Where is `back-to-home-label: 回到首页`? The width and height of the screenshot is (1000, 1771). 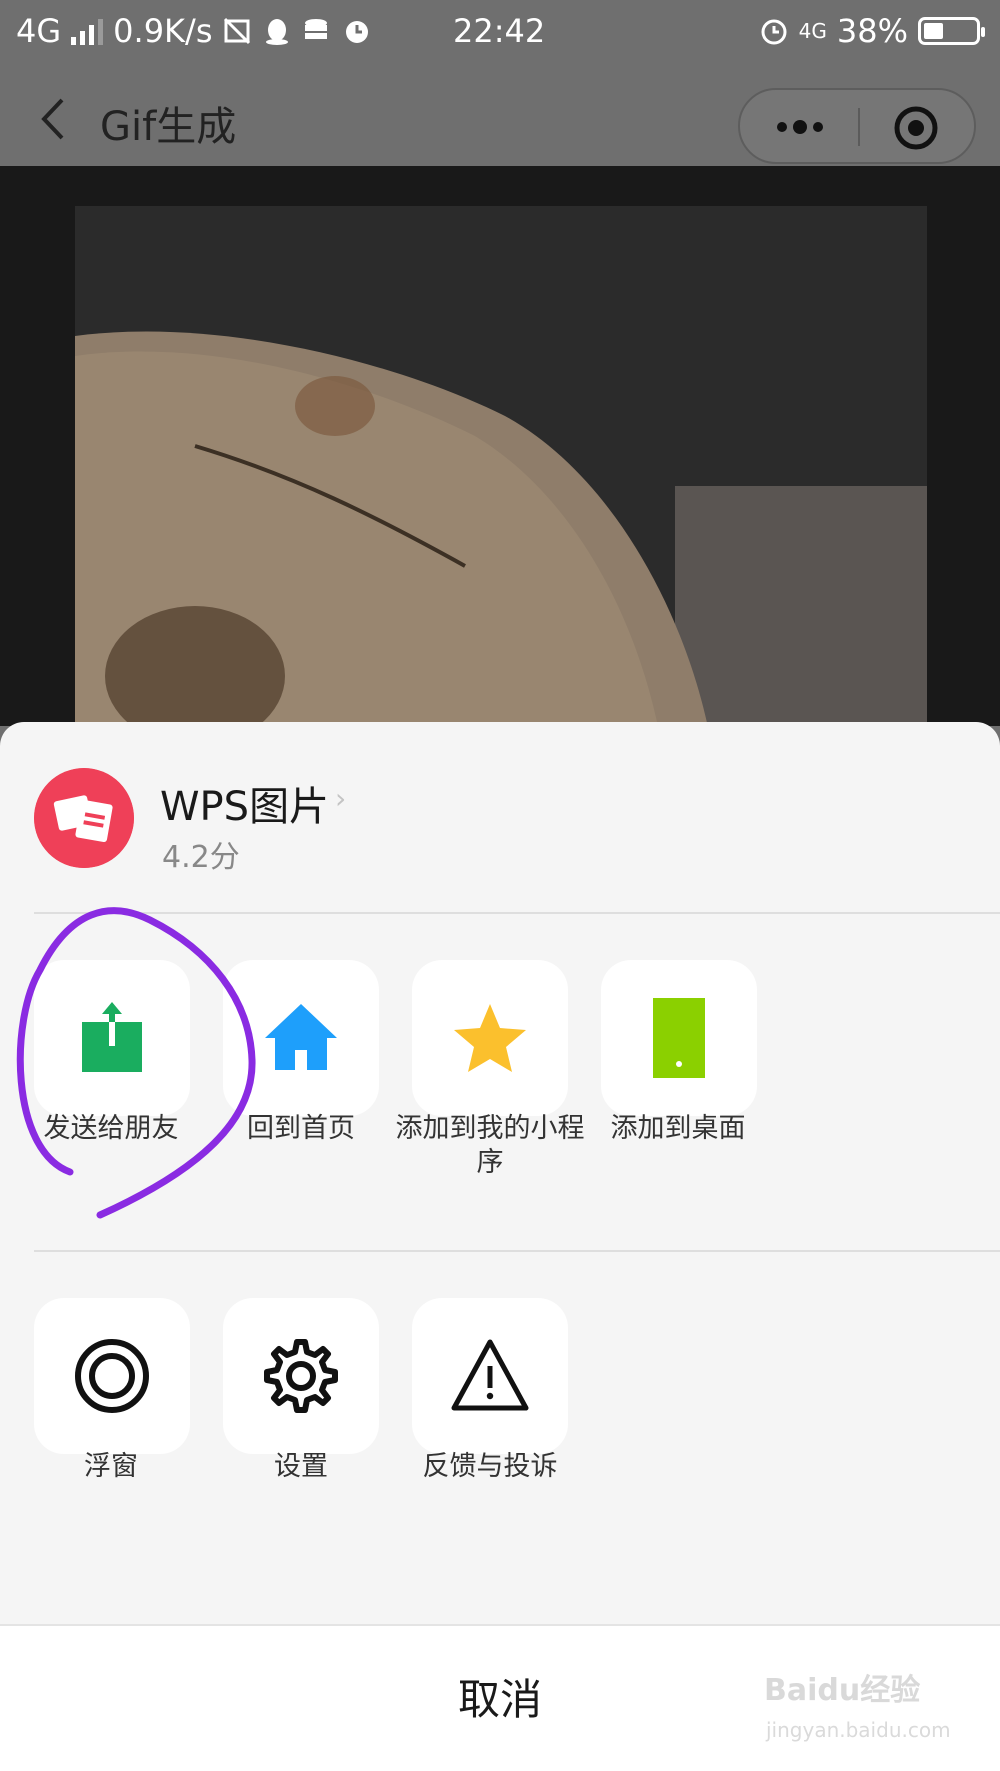
back-to-home-label: 回到首页 is located at coordinates (301, 1128).